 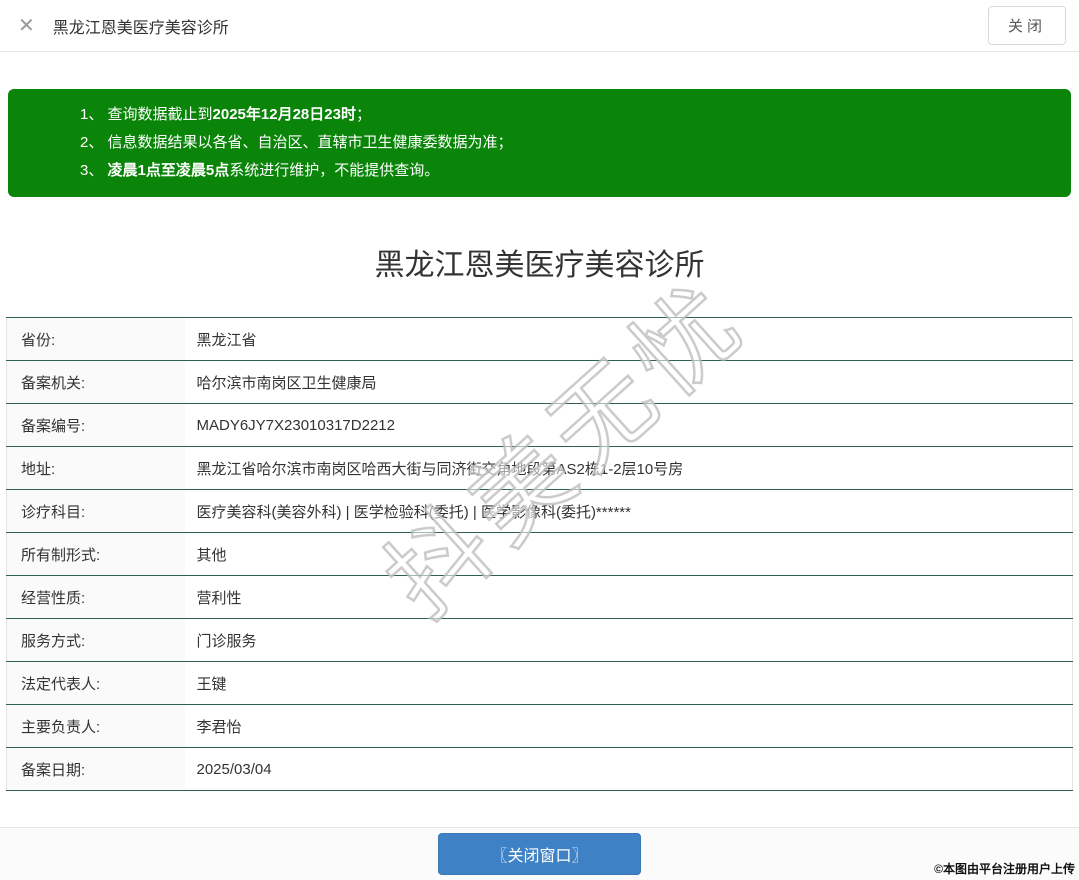 What do you see at coordinates (94, 170) in the screenshot?
I see `notice-line-number: 3、` at bounding box center [94, 170].